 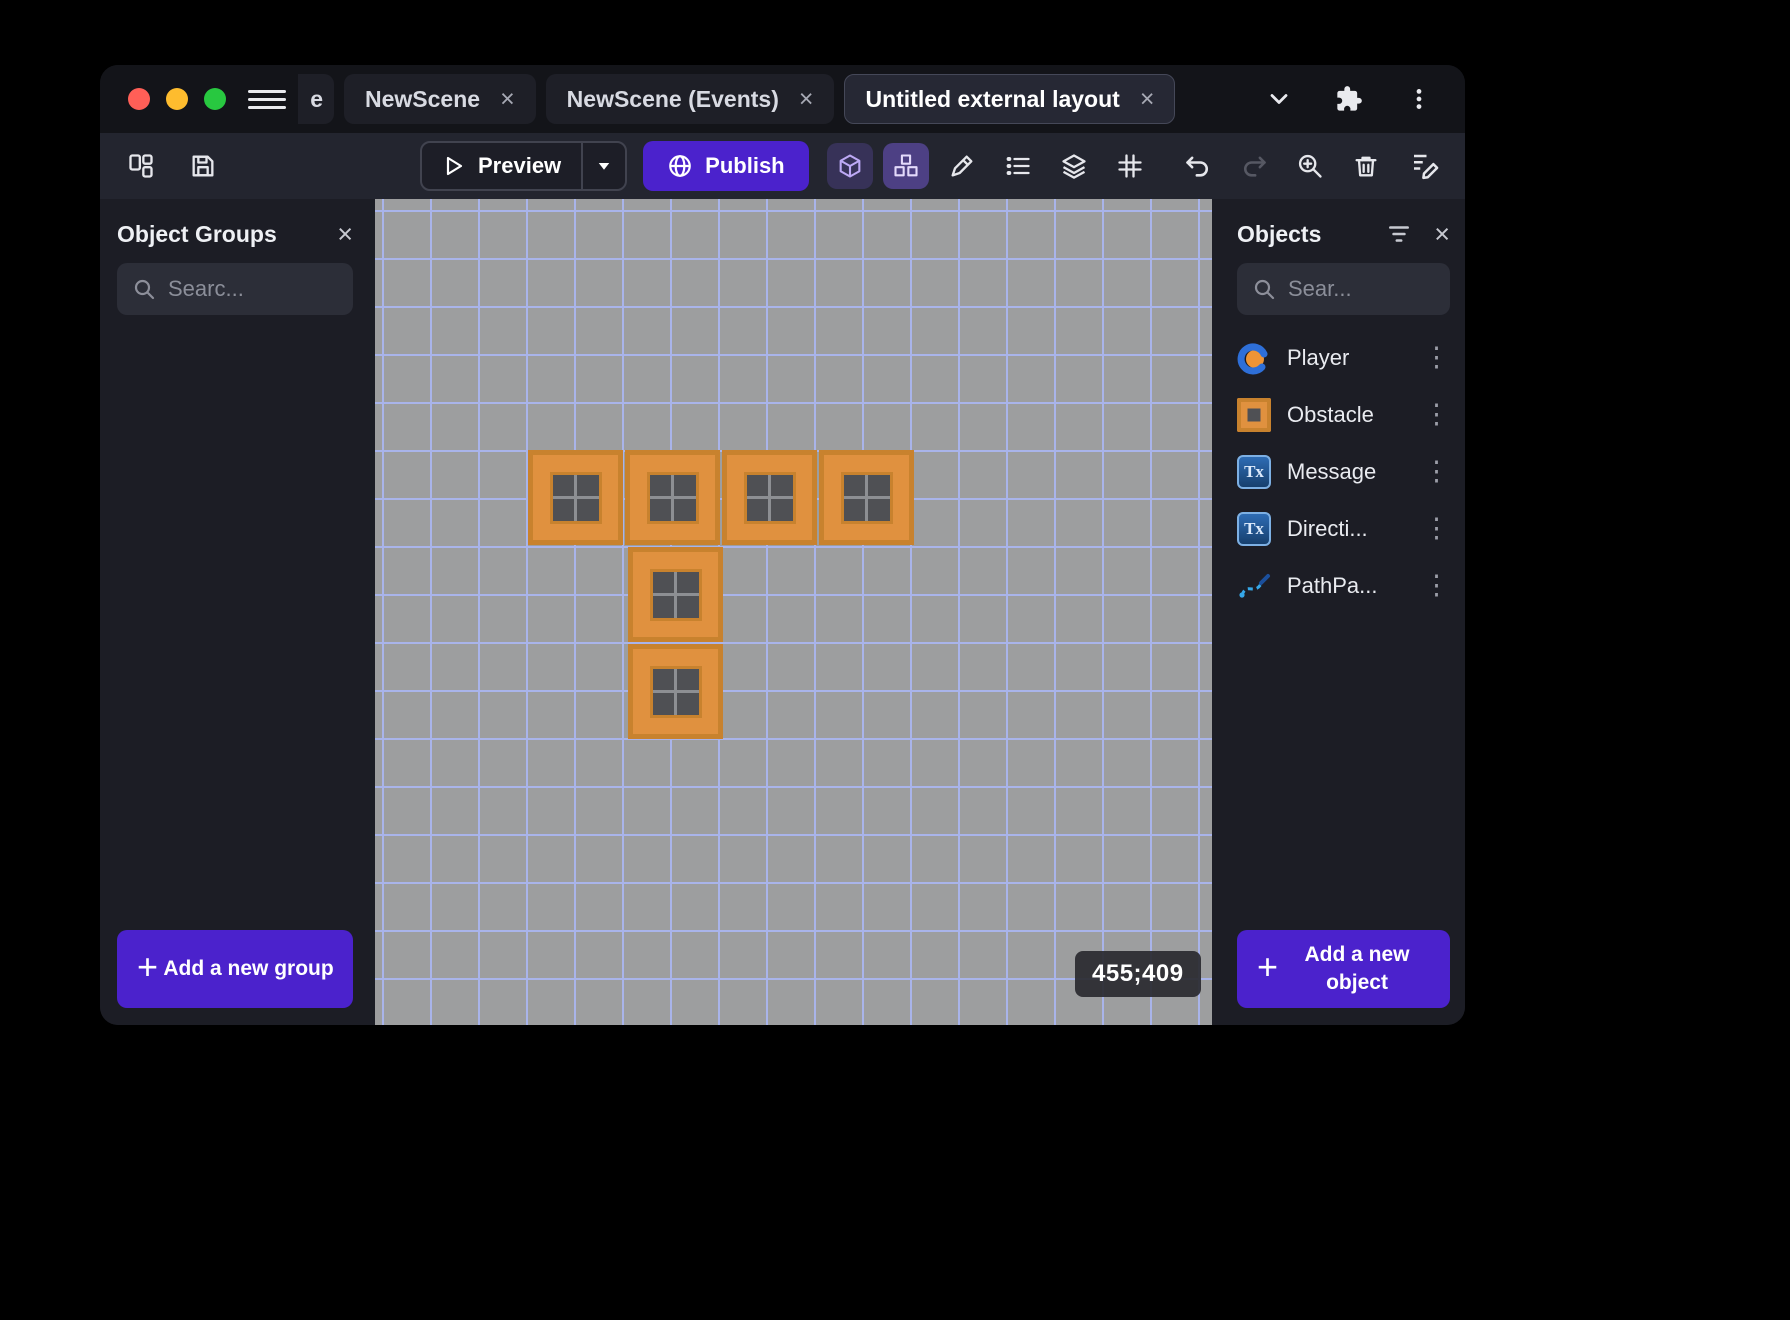 I want to click on zoom-in-icon, so click(x=1310, y=166).